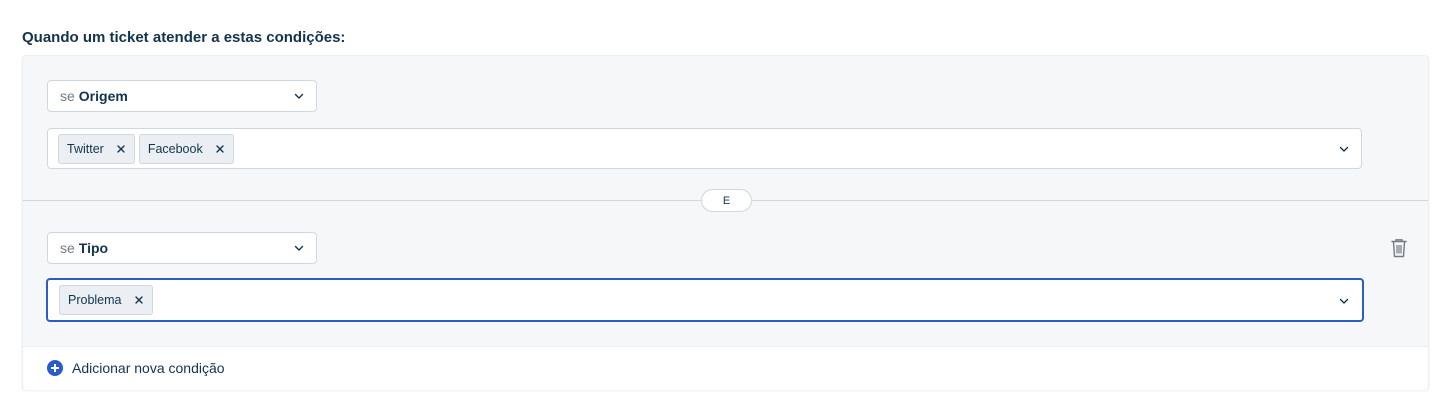 The image size is (1452, 414). I want to click on add-condition-label: Adicionar nova condição, so click(148, 368).